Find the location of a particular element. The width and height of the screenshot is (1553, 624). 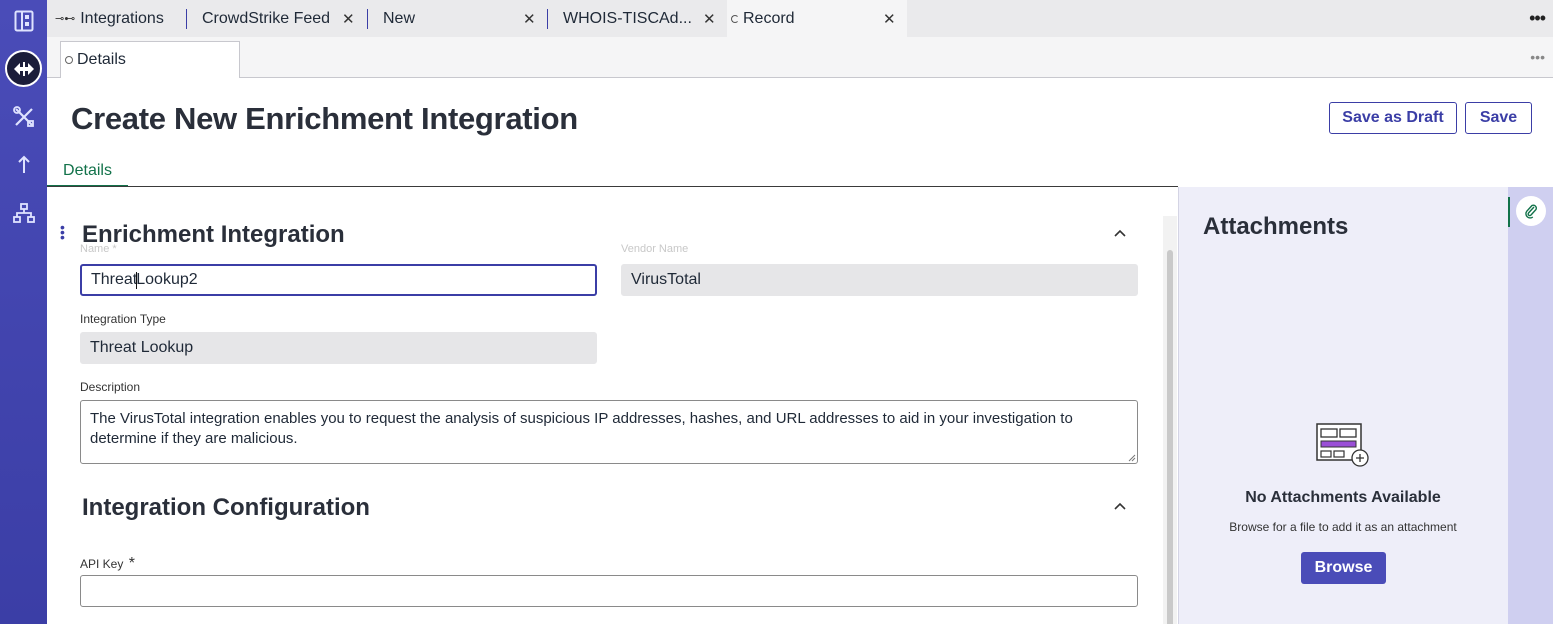

scrollbar-thumb is located at coordinates (1170, 437).